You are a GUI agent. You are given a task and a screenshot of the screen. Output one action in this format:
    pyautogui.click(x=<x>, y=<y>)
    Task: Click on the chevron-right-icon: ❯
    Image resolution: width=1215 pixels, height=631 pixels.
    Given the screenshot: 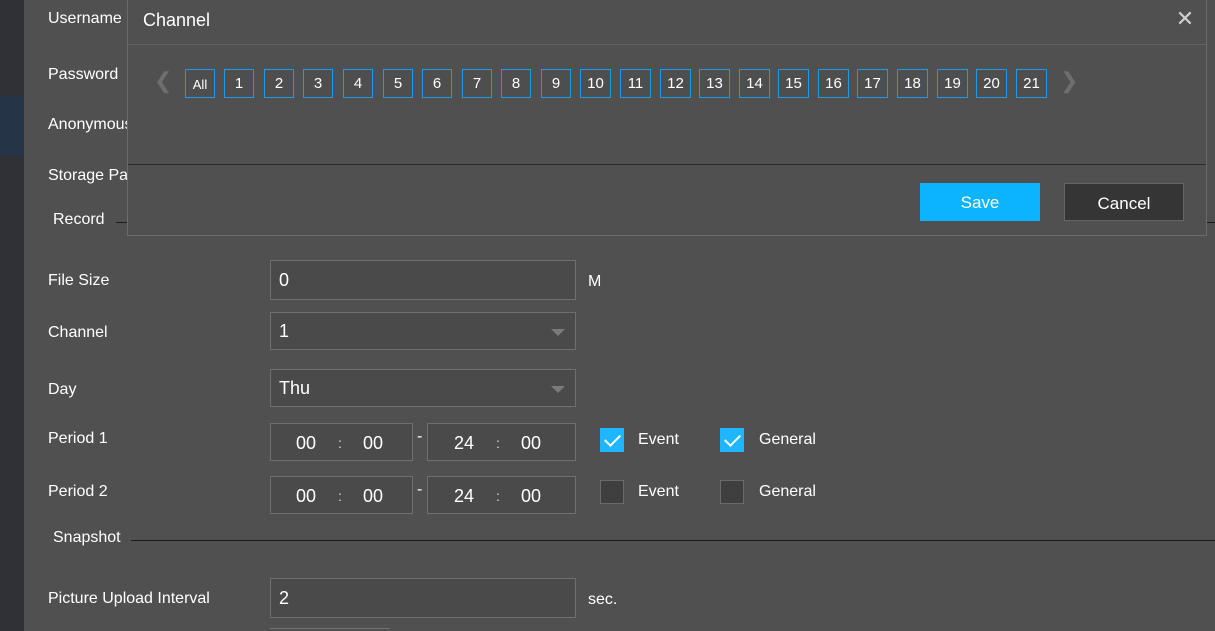 What is the action you would take?
    pyautogui.click(x=1069, y=81)
    